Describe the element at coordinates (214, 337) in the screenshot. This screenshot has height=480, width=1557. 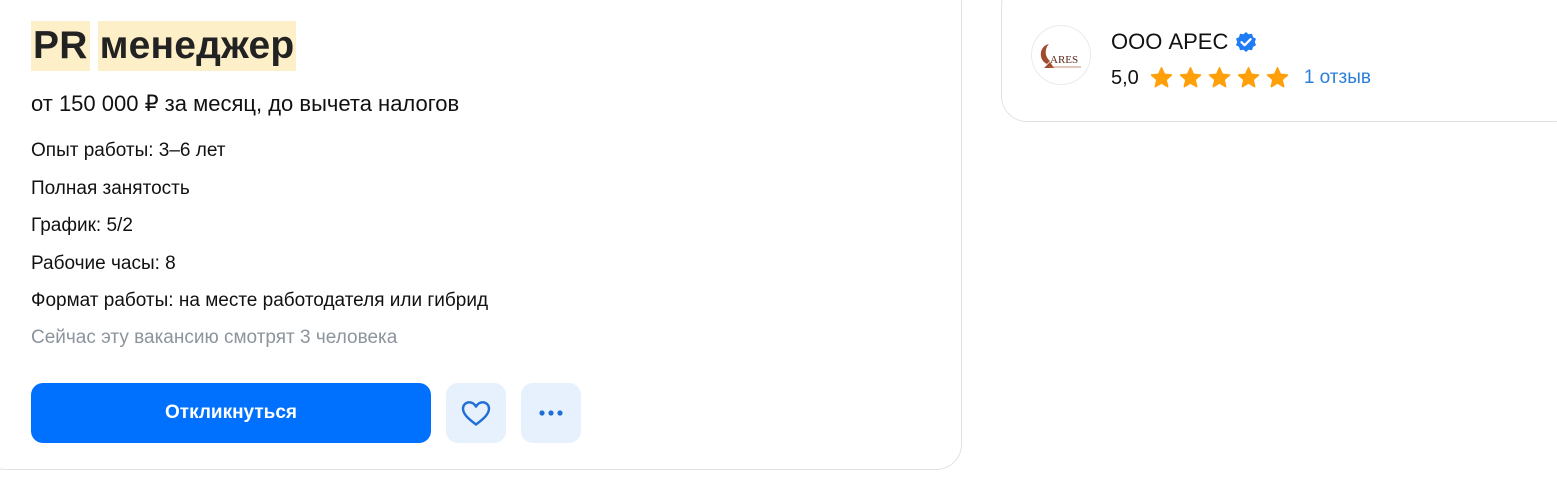
I see `viewers-count-text: Сейчас эту вакансию смотрят 3 человека` at that location.